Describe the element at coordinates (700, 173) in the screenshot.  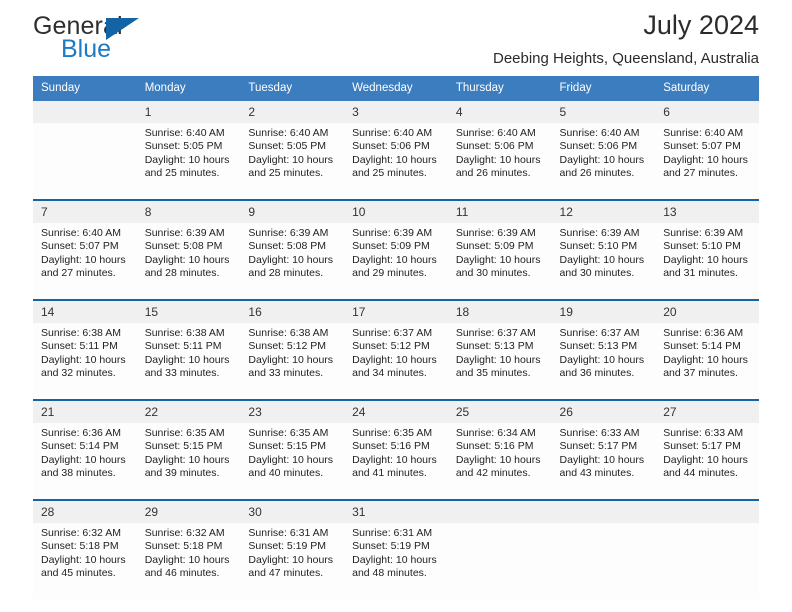
I see `daylight-text-line2: and 27 minutes.` at that location.